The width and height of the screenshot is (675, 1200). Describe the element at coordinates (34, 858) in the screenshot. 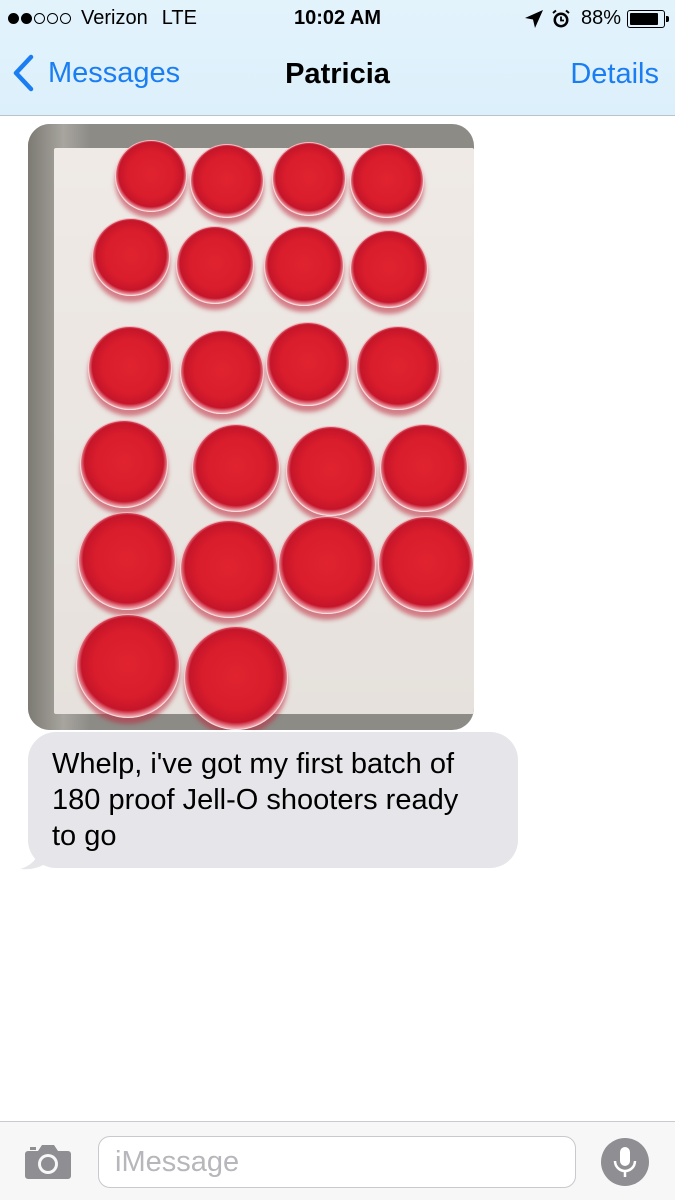

I see `bubble-tail` at that location.